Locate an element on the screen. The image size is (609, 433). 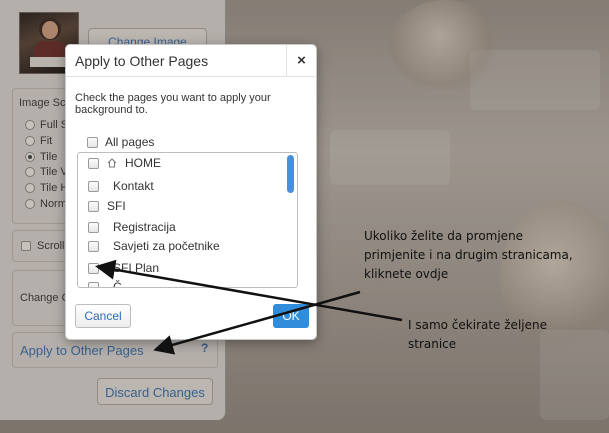
arrow-to-apply-link is located at coordinates (257, 322).